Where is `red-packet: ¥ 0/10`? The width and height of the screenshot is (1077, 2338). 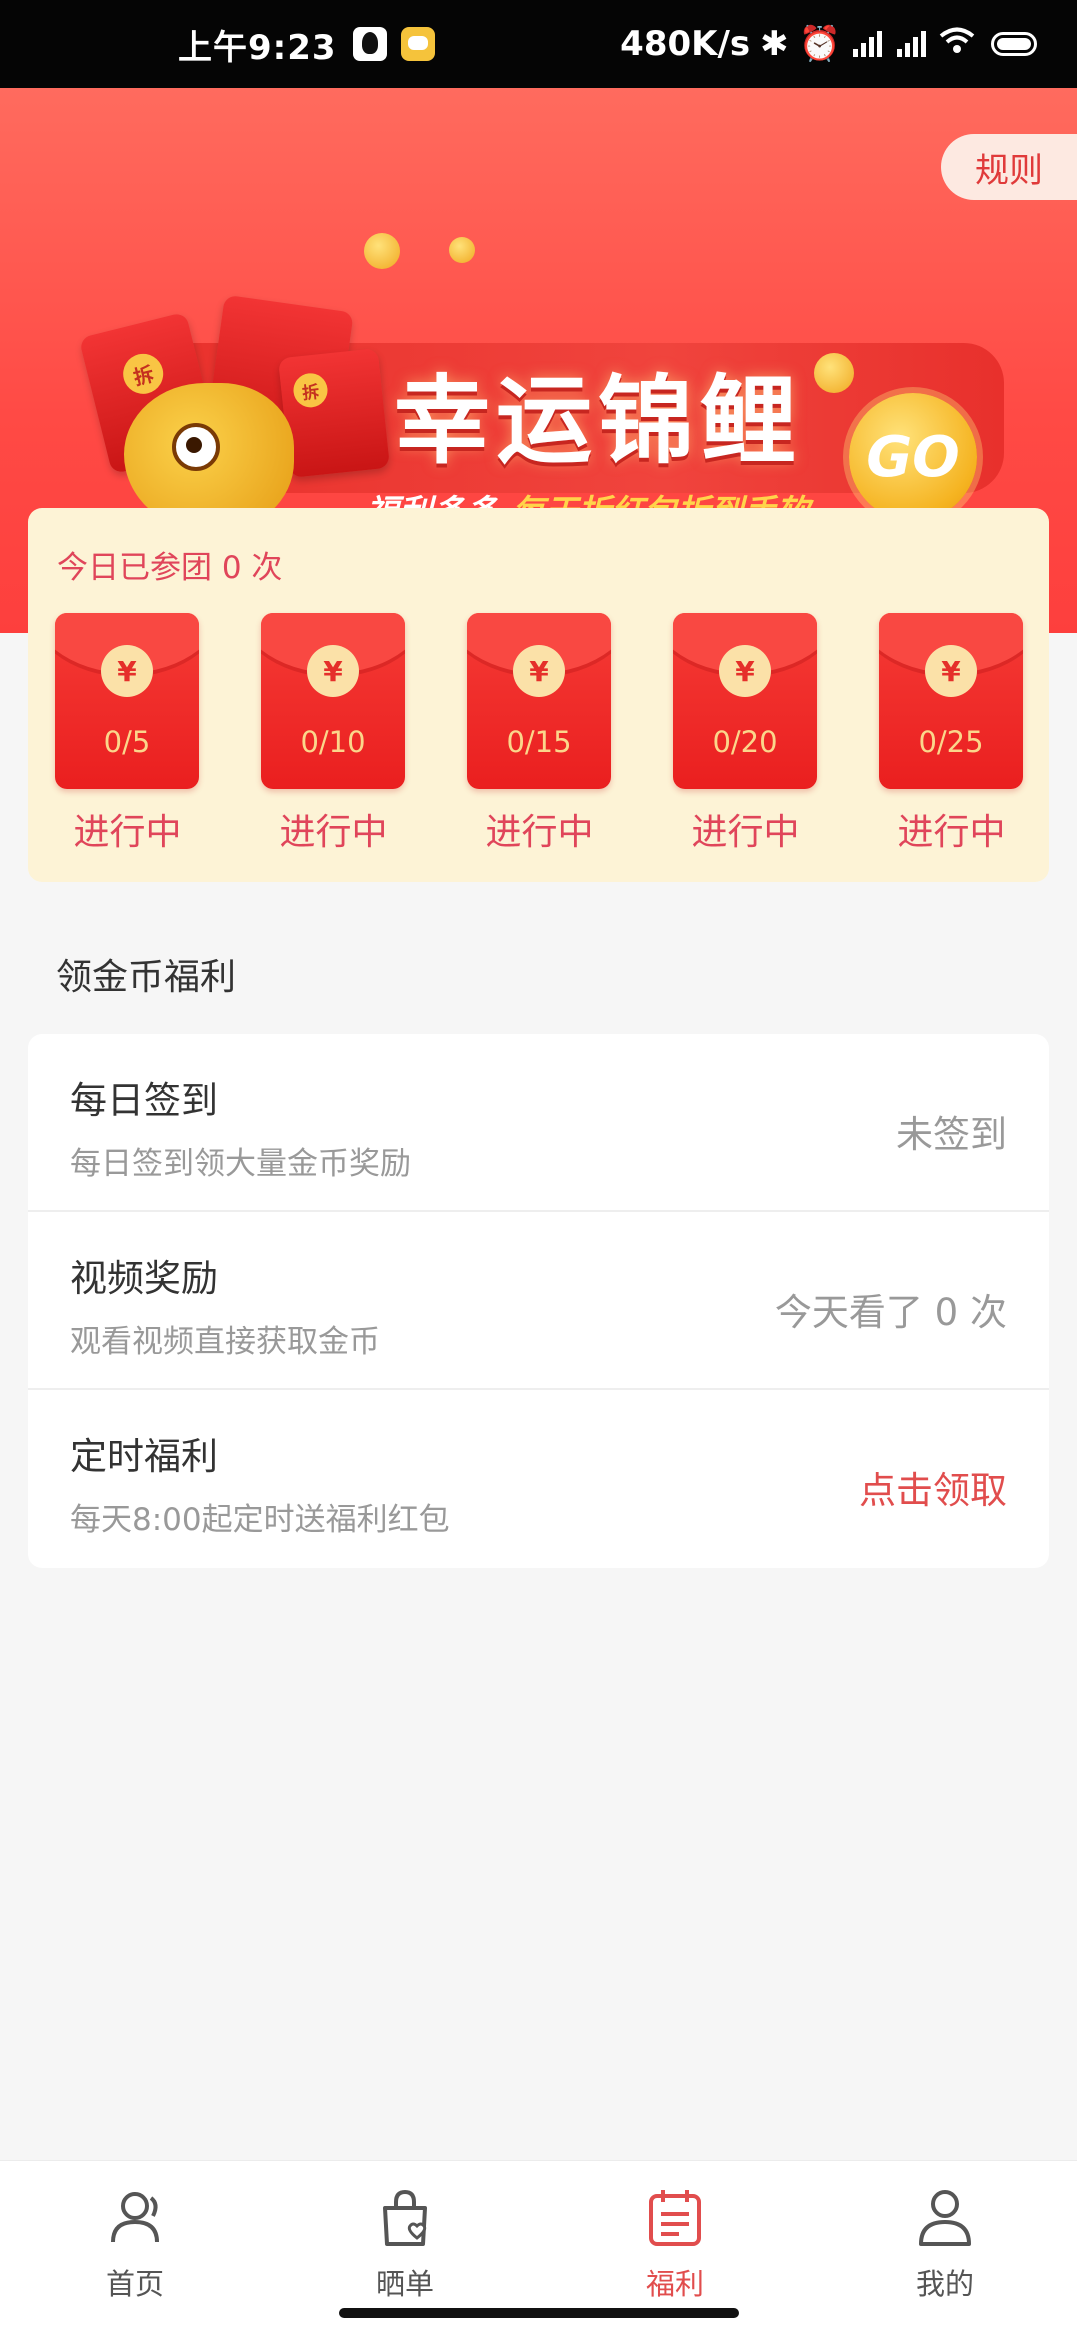
red-packet: ¥ 0/10 is located at coordinates (333, 701).